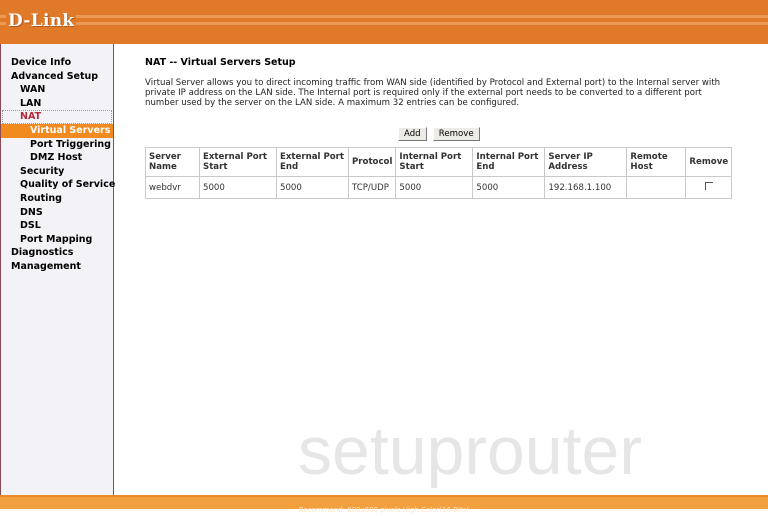  What do you see at coordinates (57, 130) in the screenshot?
I see `sidebar-item-virtual-servers: Virtual Servers` at bounding box center [57, 130].